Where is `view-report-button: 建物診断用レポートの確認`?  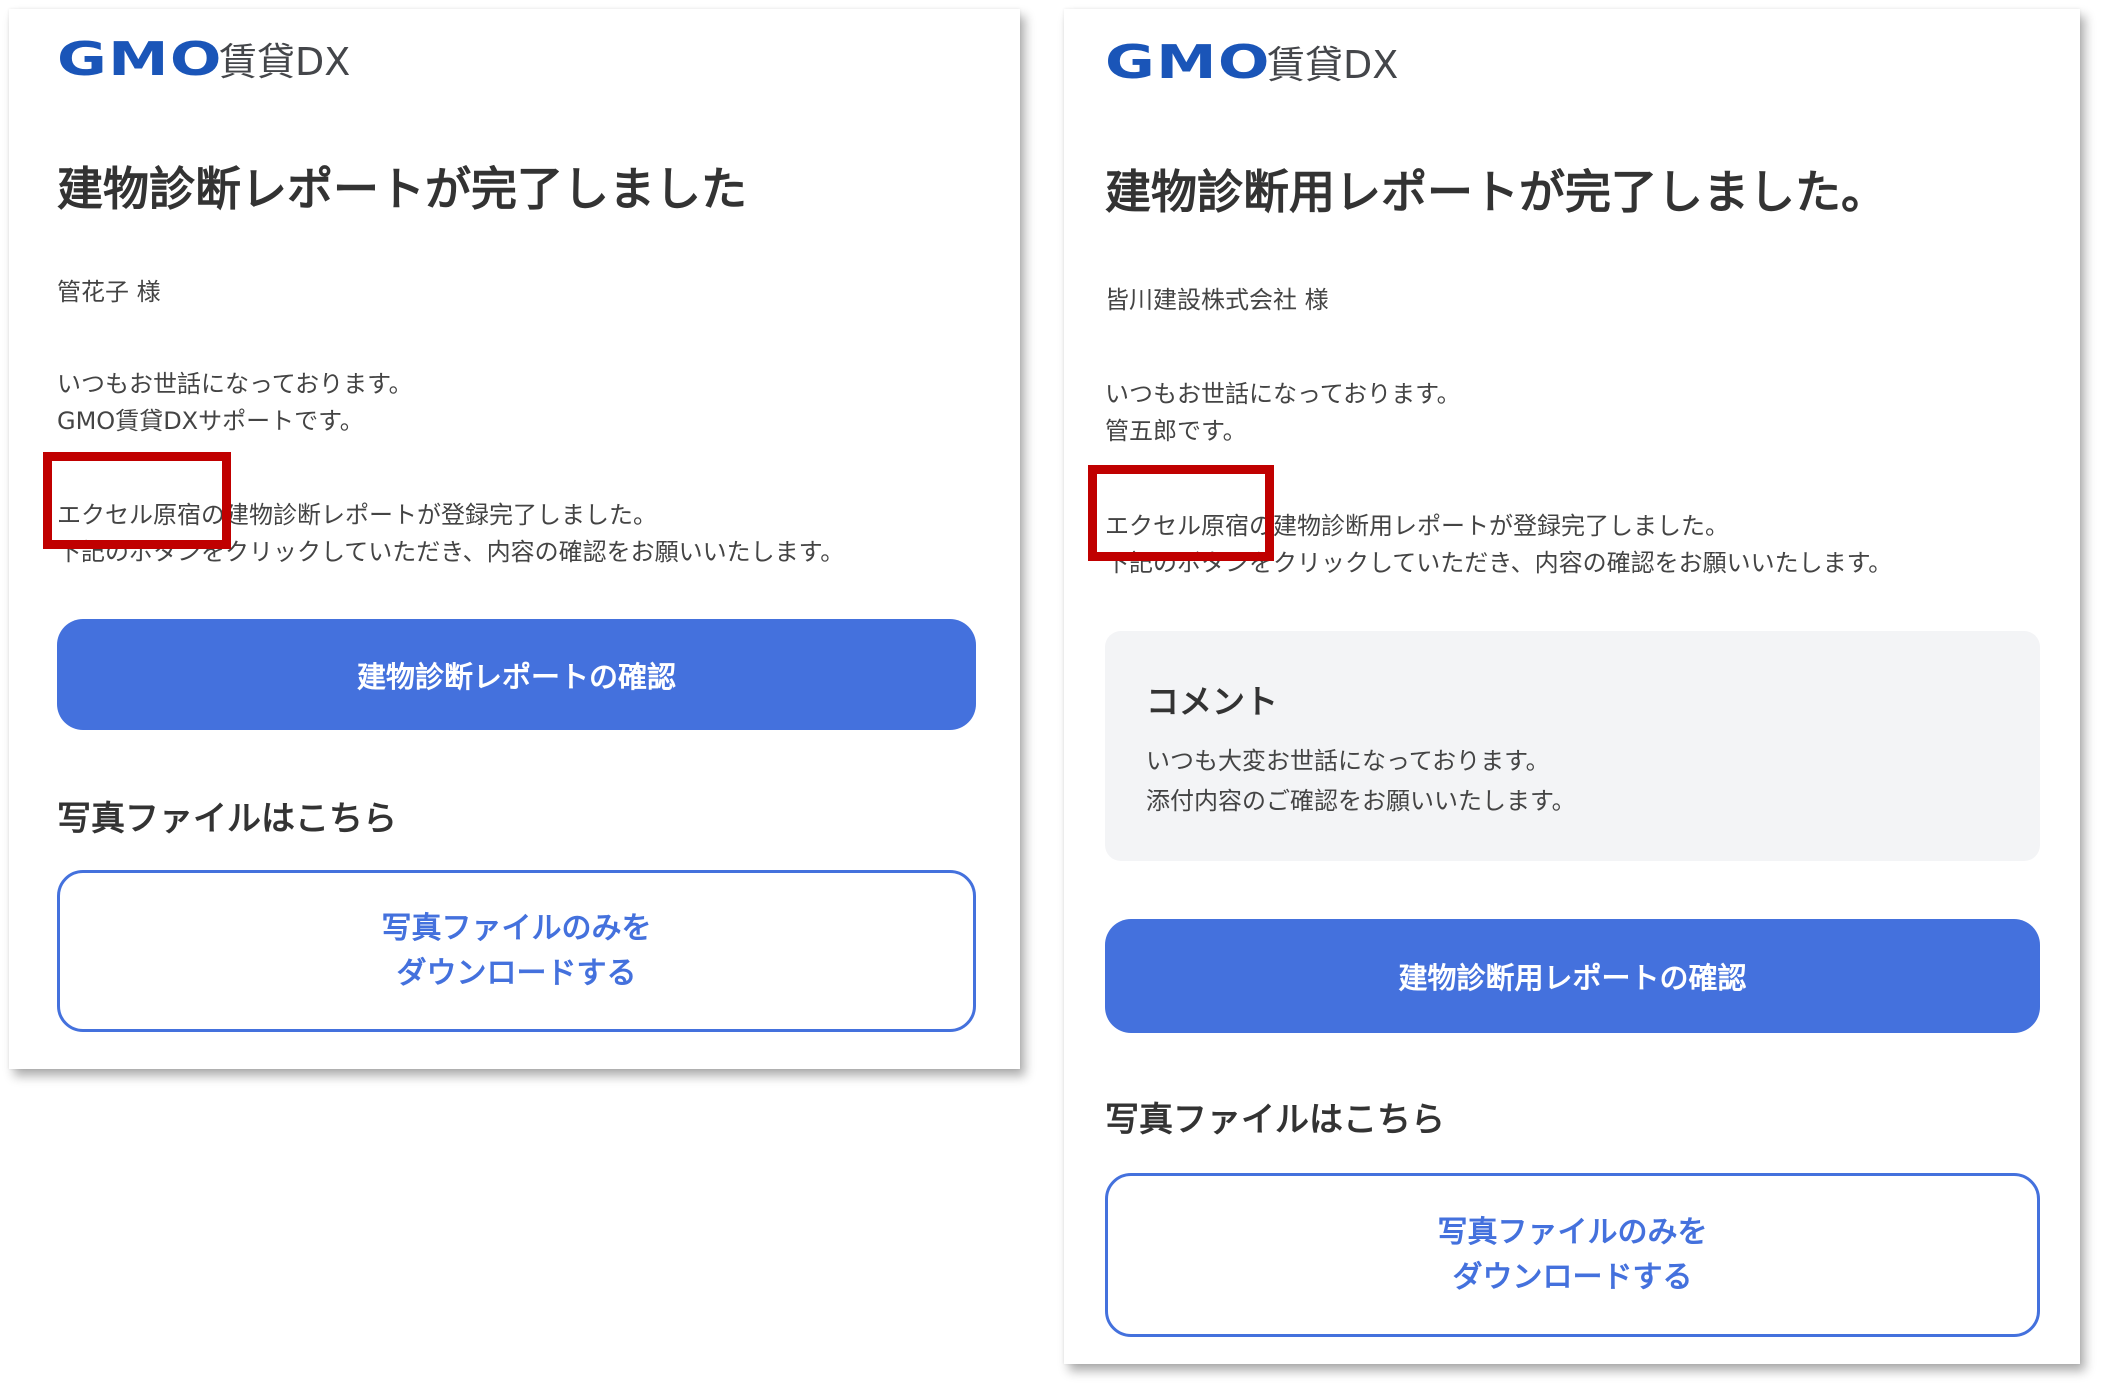 view-report-button: 建物診断用レポートの確認 is located at coordinates (1572, 976).